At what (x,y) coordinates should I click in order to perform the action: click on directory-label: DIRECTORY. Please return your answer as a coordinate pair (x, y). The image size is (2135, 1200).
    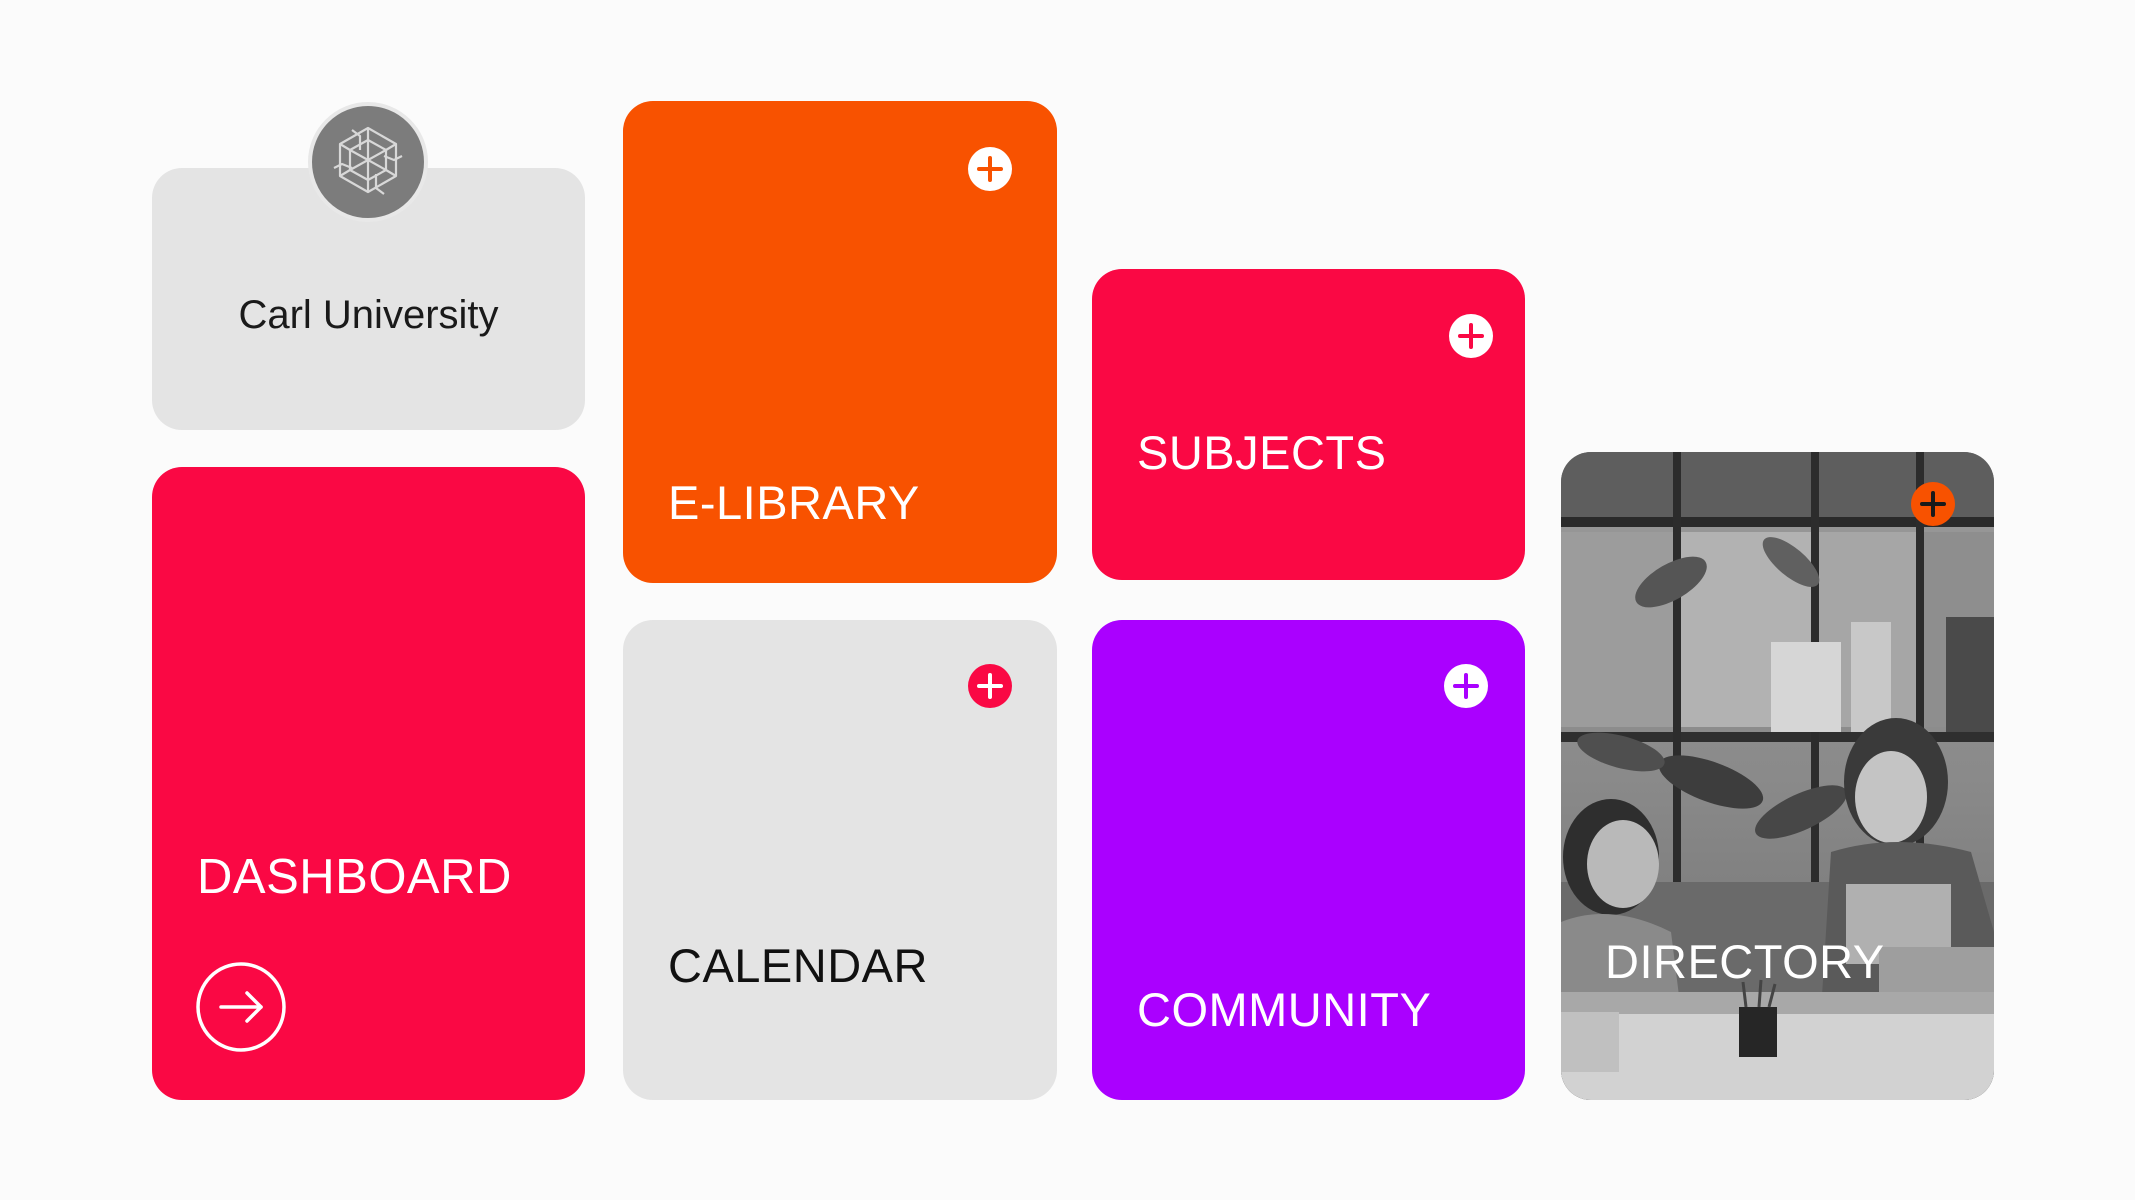
    Looking at the image, I should click on (1745, 961).